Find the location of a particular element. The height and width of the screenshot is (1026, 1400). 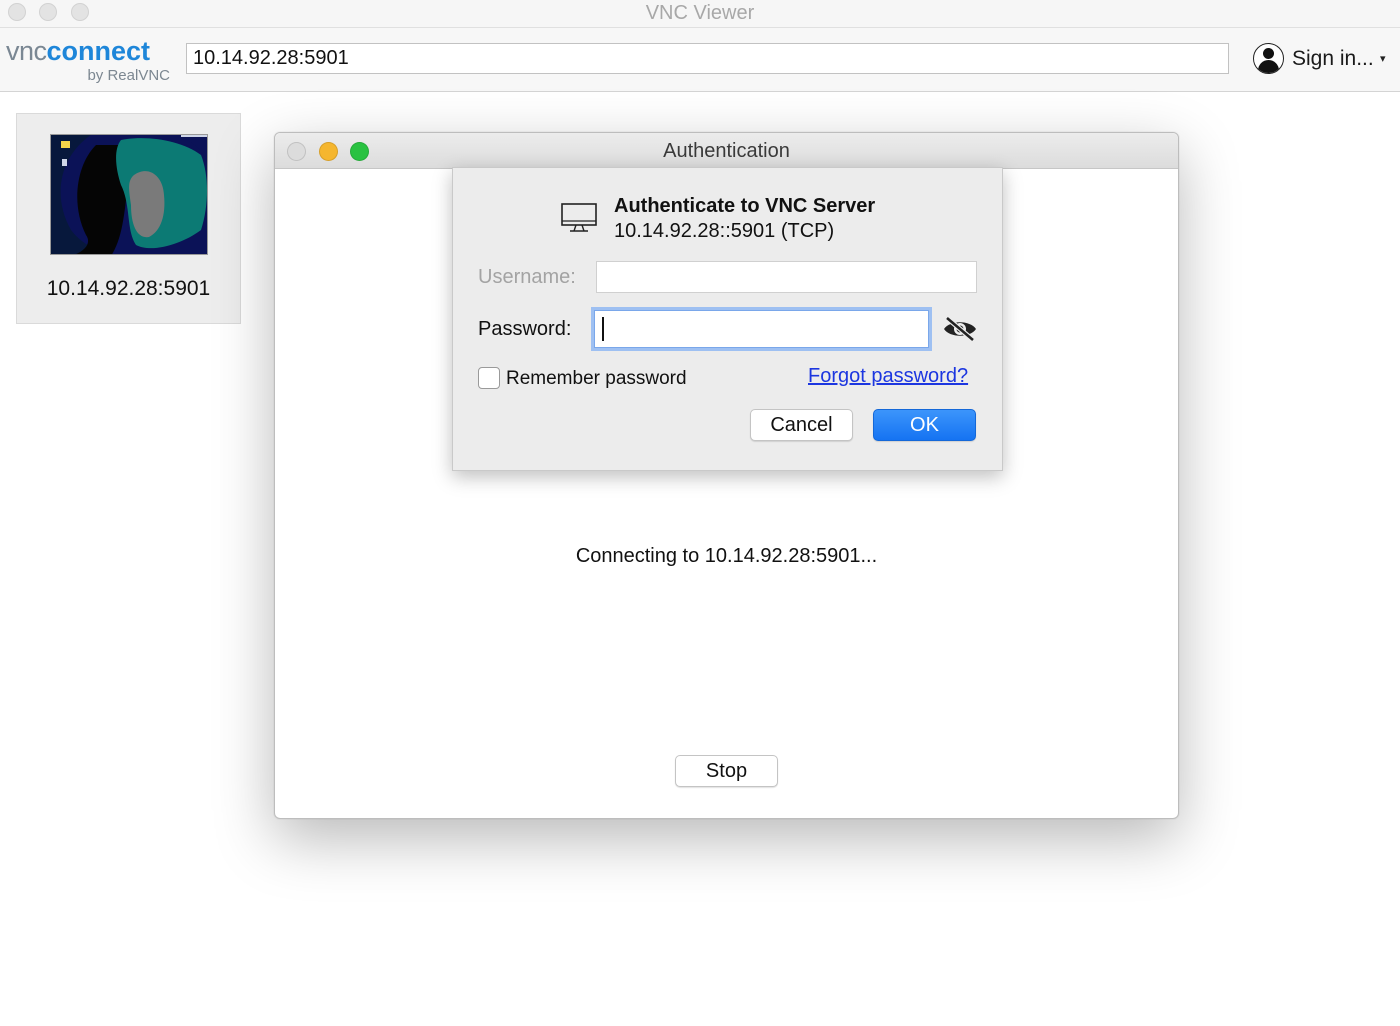

remember-password-label: Remember password is located at coordinates (596, 379).